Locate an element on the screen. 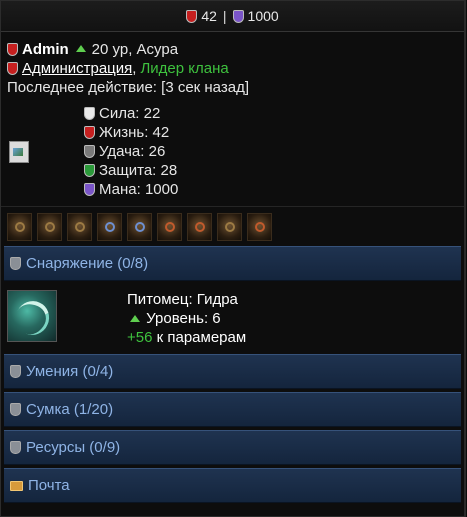  mana-value: 1000 is located at coordinates (263, 16).